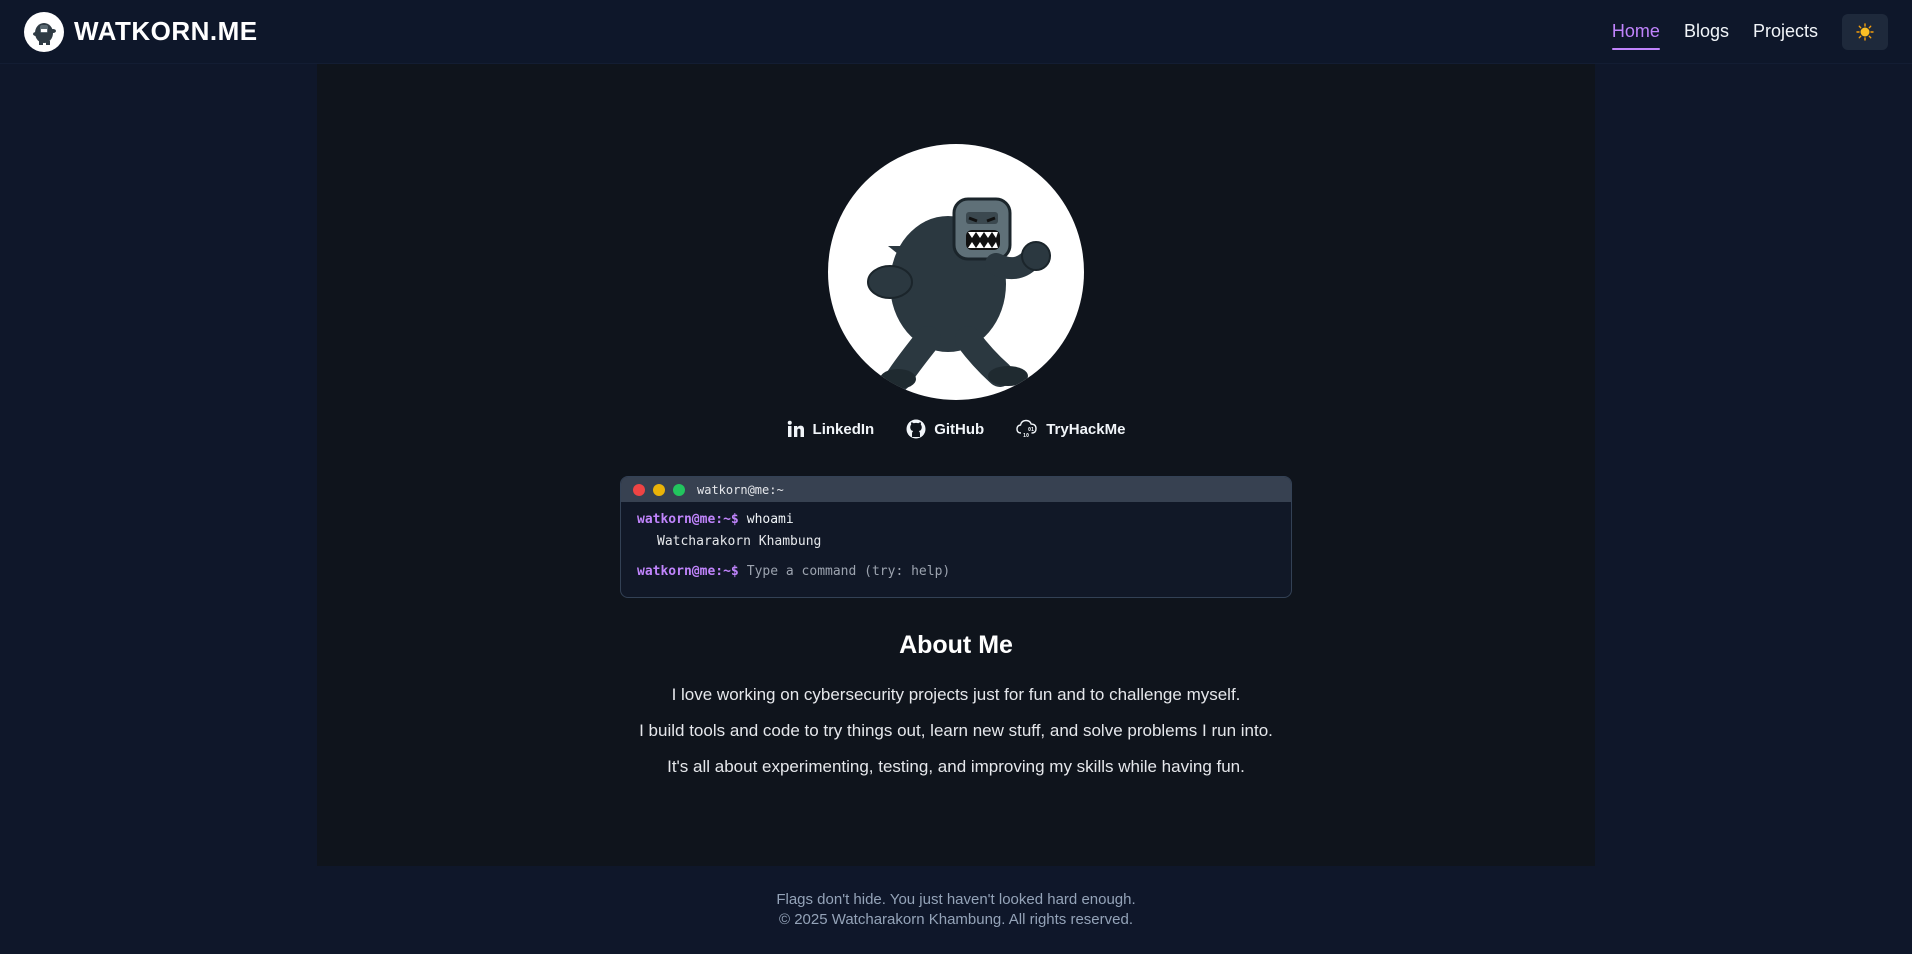 The image size is (1912, 954). I want to click on linkedin-label: LinkedIn, so click(843, 429).